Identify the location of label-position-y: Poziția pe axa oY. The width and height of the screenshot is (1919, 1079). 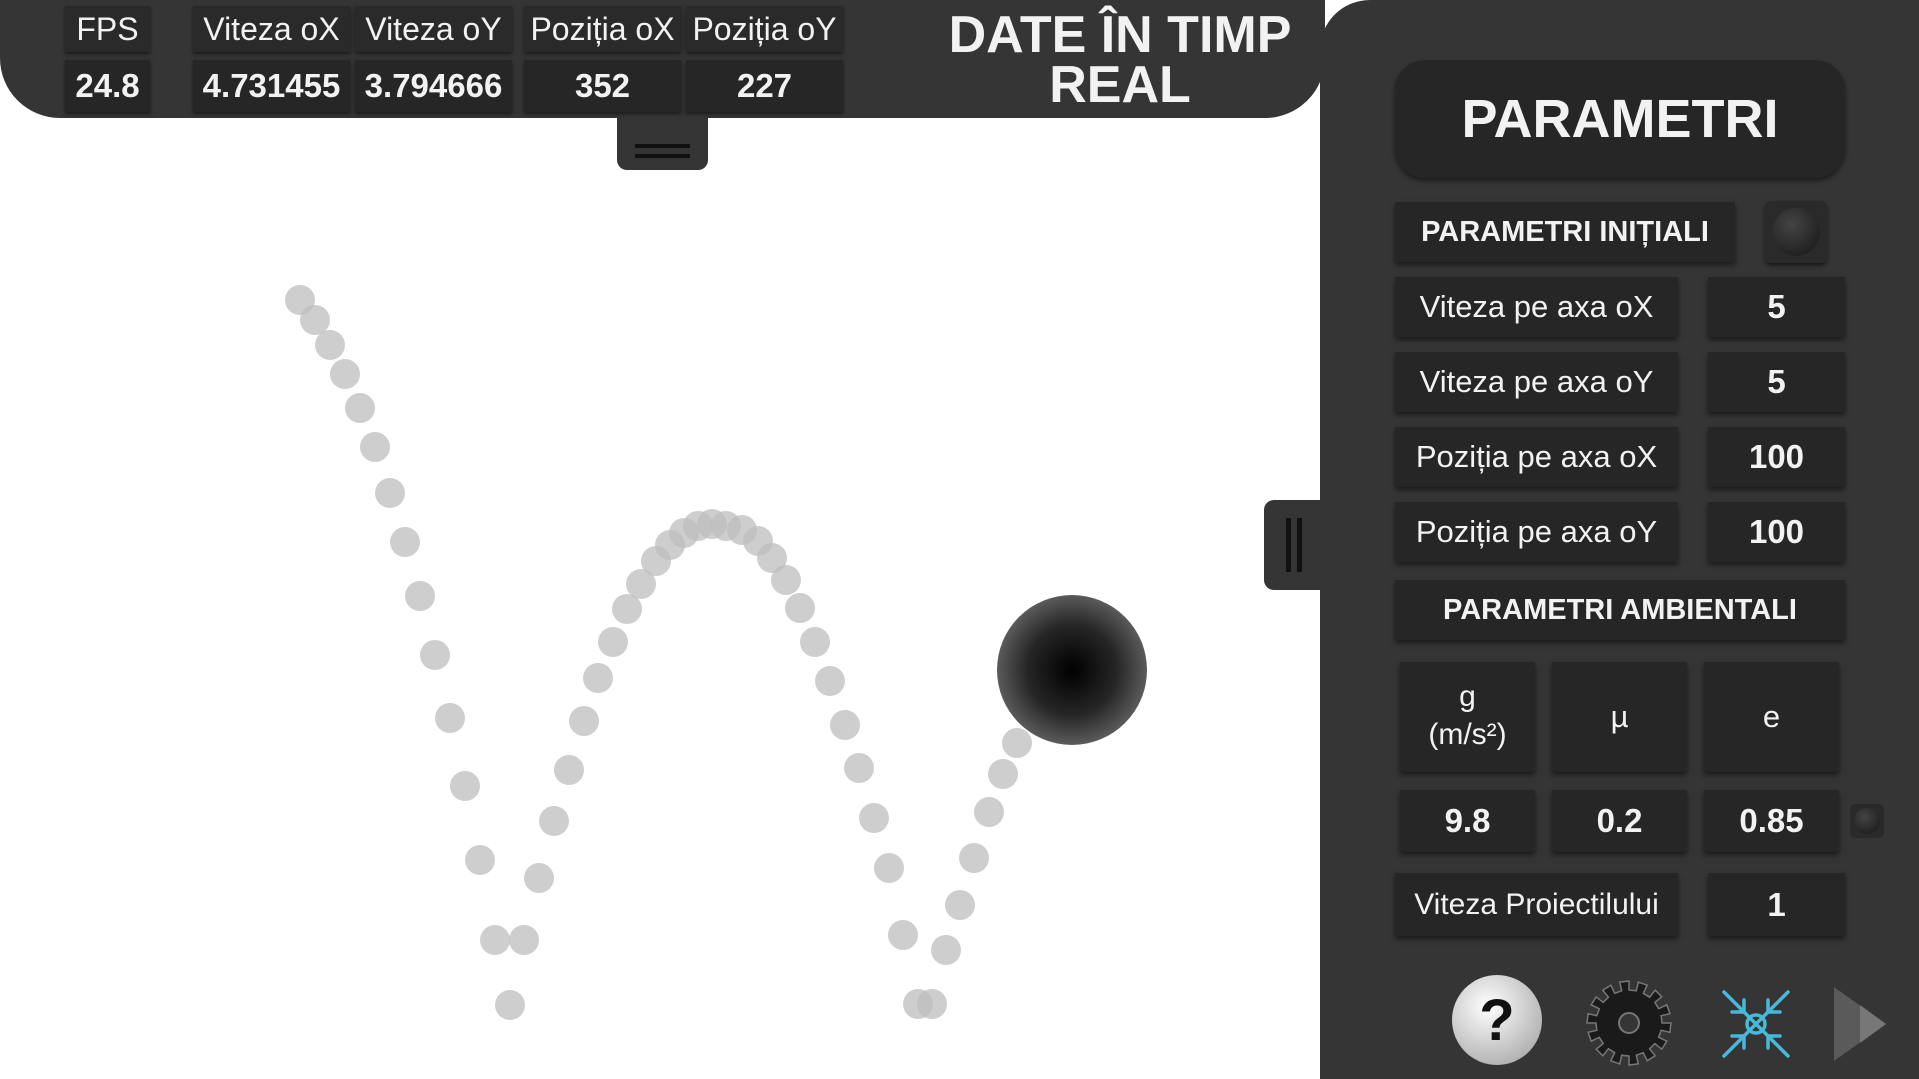
(1536, 532).